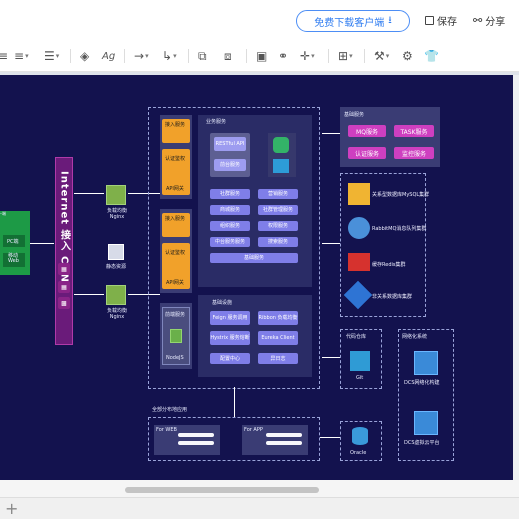  Describe the element at coordinates (202, 56) in the screenshot. I see `bring-front-icon: ⧉` at that location.